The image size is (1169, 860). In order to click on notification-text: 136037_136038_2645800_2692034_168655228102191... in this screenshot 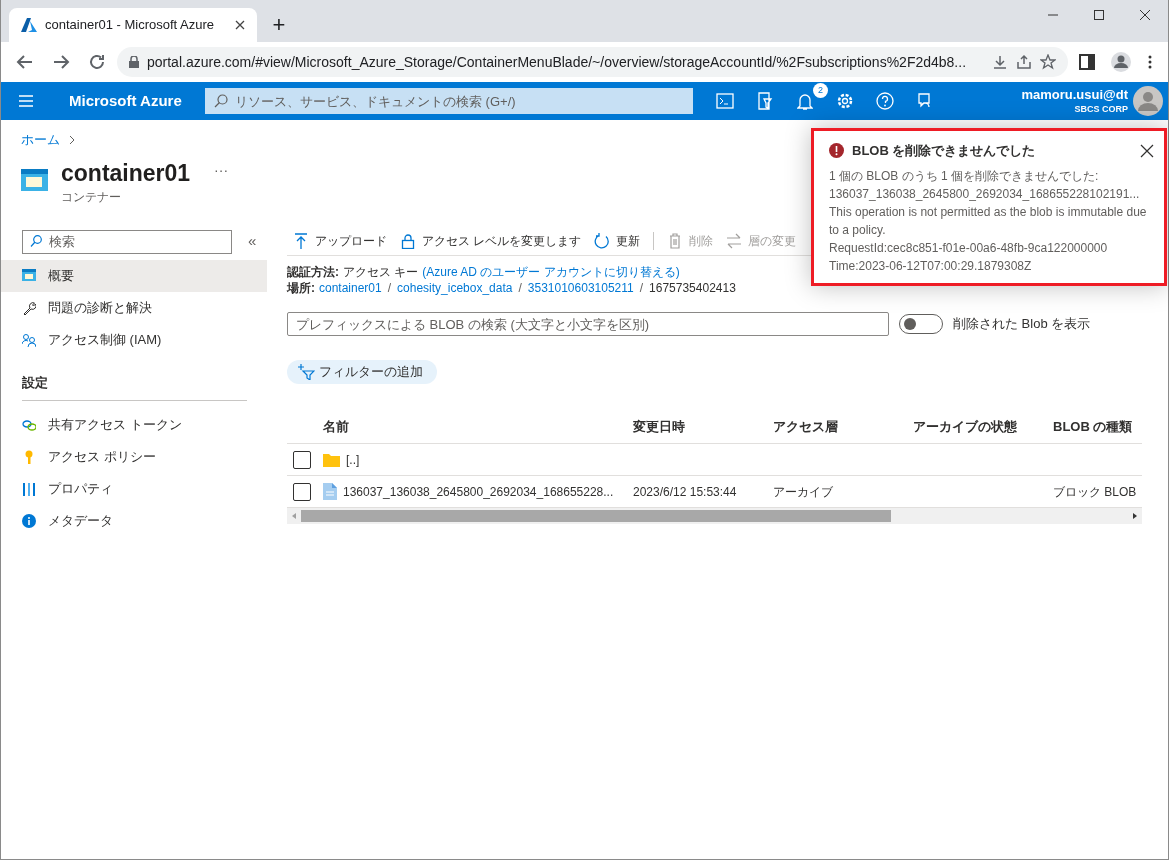, I will do `click(985, 194)`.